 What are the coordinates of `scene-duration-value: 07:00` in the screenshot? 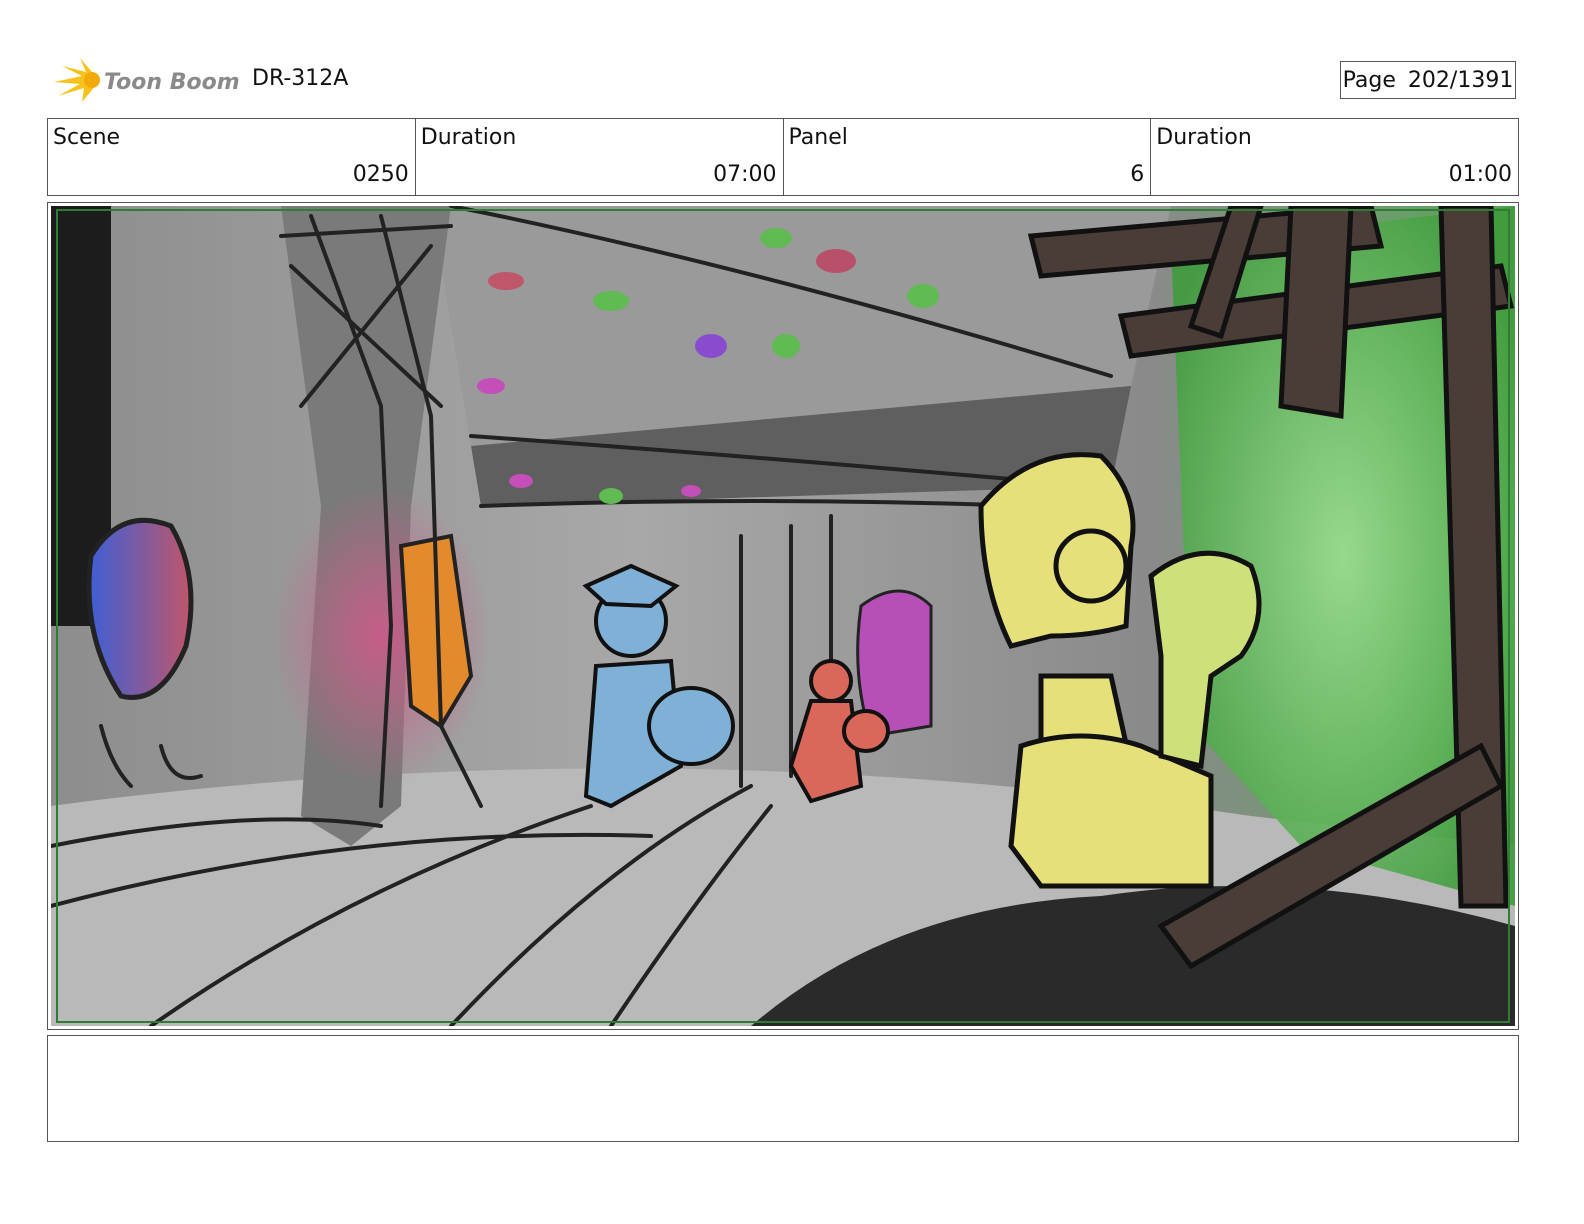 It's located at (745, 174).